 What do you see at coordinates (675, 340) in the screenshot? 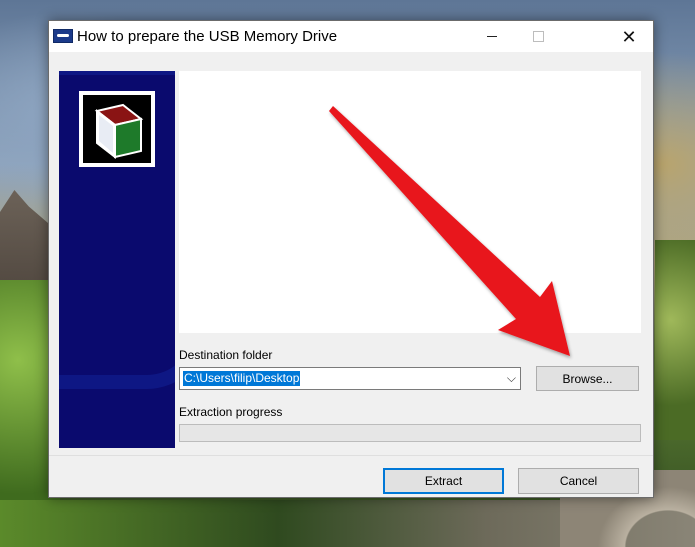
I see `background-trees-right` at bounding box center [675, 340].